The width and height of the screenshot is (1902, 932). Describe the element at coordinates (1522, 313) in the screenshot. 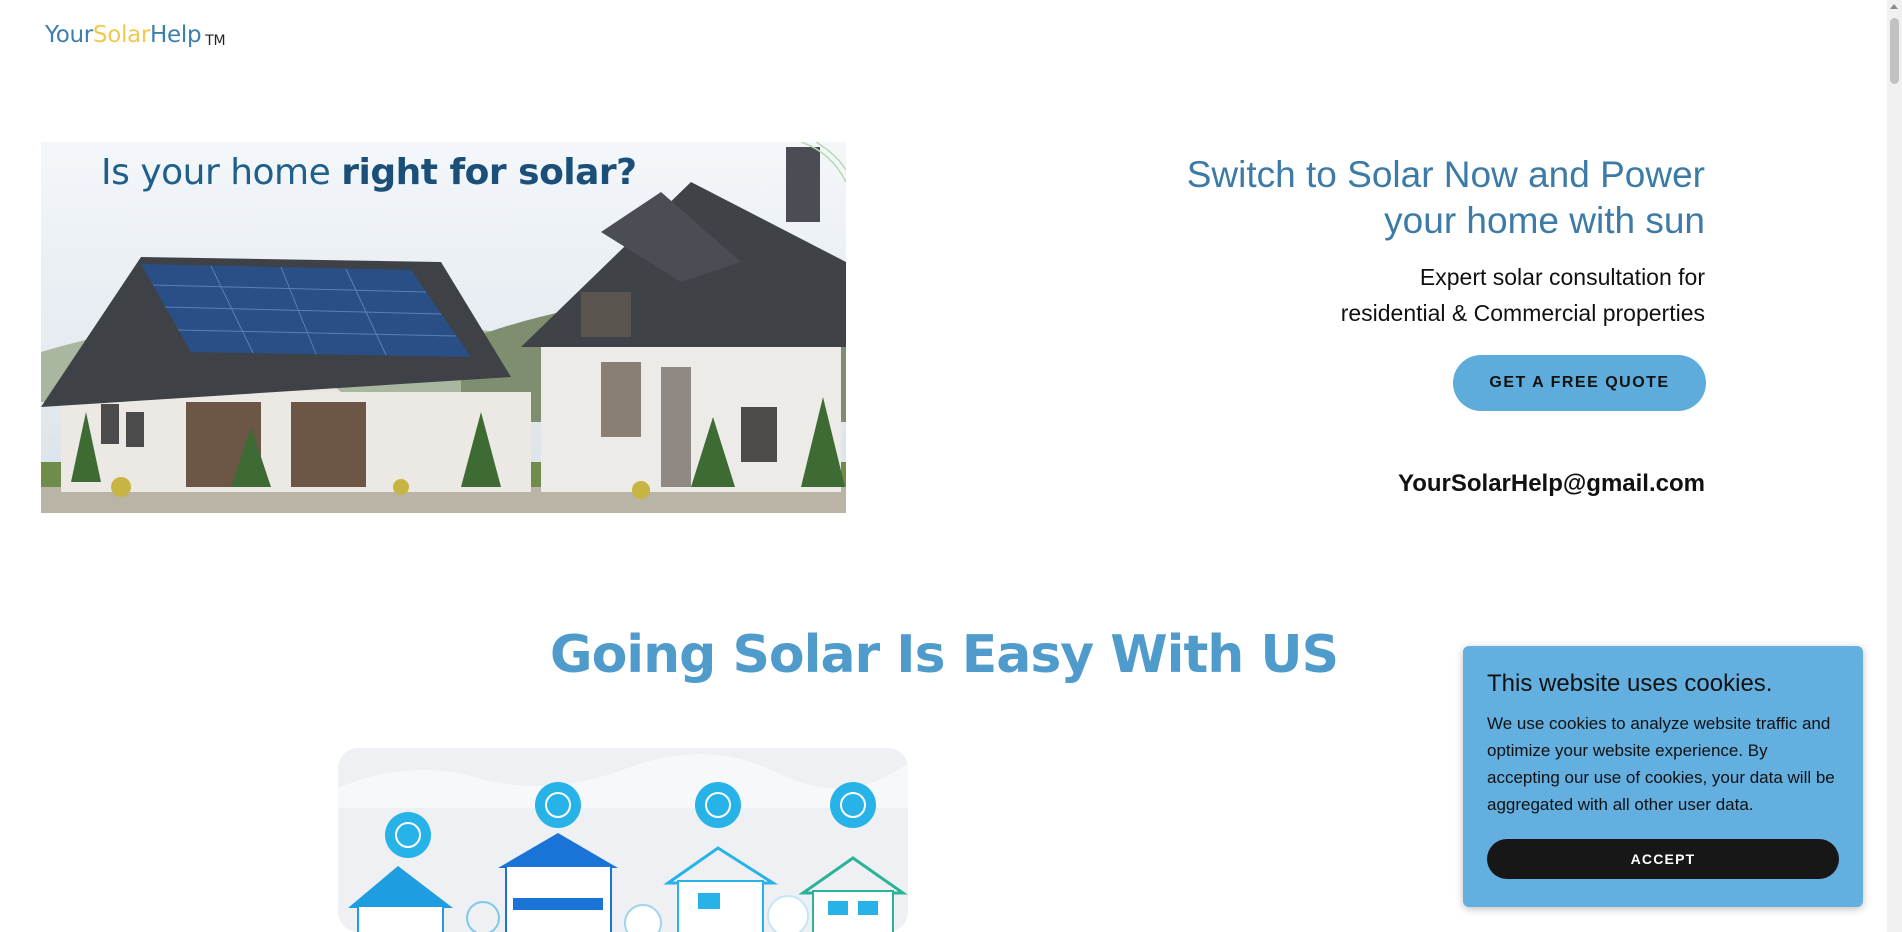

I see `hero-subtitle-line2: residential & Commercial properties` at that location.